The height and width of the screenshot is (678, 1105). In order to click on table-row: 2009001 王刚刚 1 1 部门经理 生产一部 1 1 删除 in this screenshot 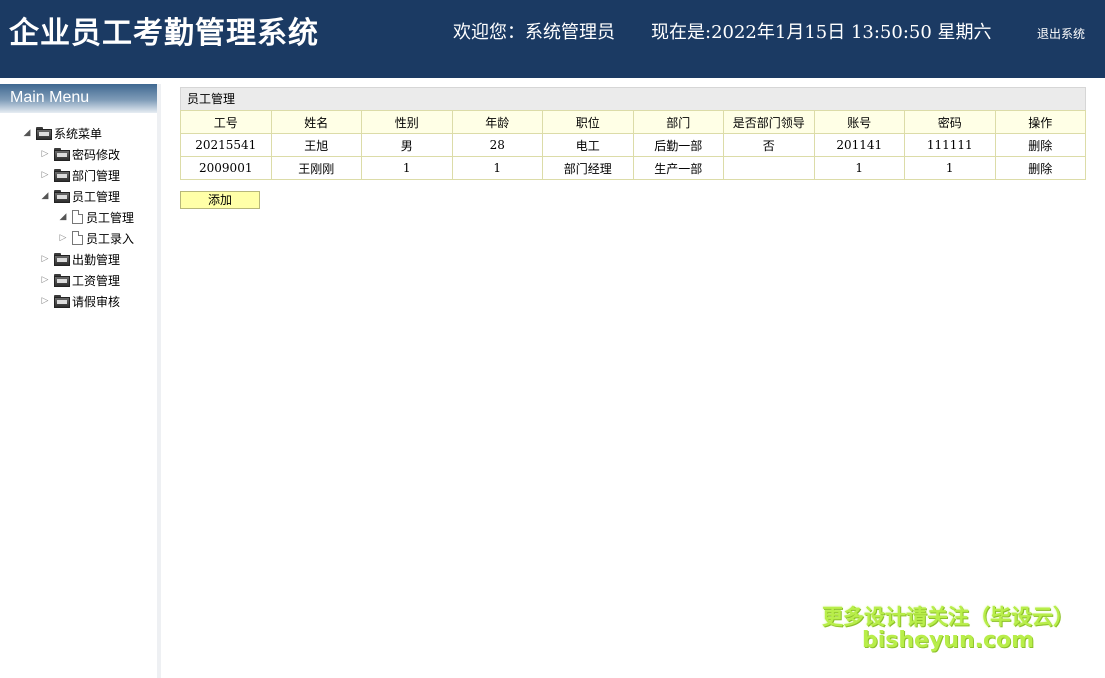, I will do `click(633, 168)`.